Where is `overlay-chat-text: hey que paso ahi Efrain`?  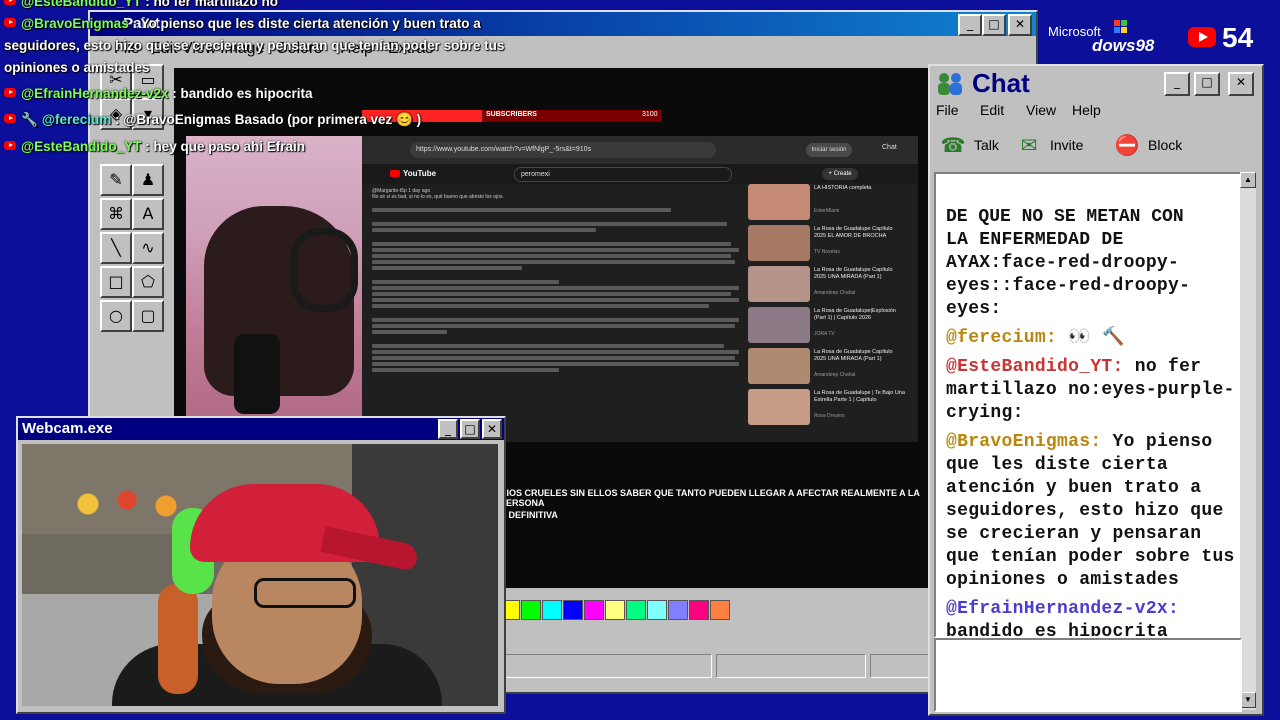
overlay-chat-text: hey que paso ahi Efrain is located at coordinates (229, 146).